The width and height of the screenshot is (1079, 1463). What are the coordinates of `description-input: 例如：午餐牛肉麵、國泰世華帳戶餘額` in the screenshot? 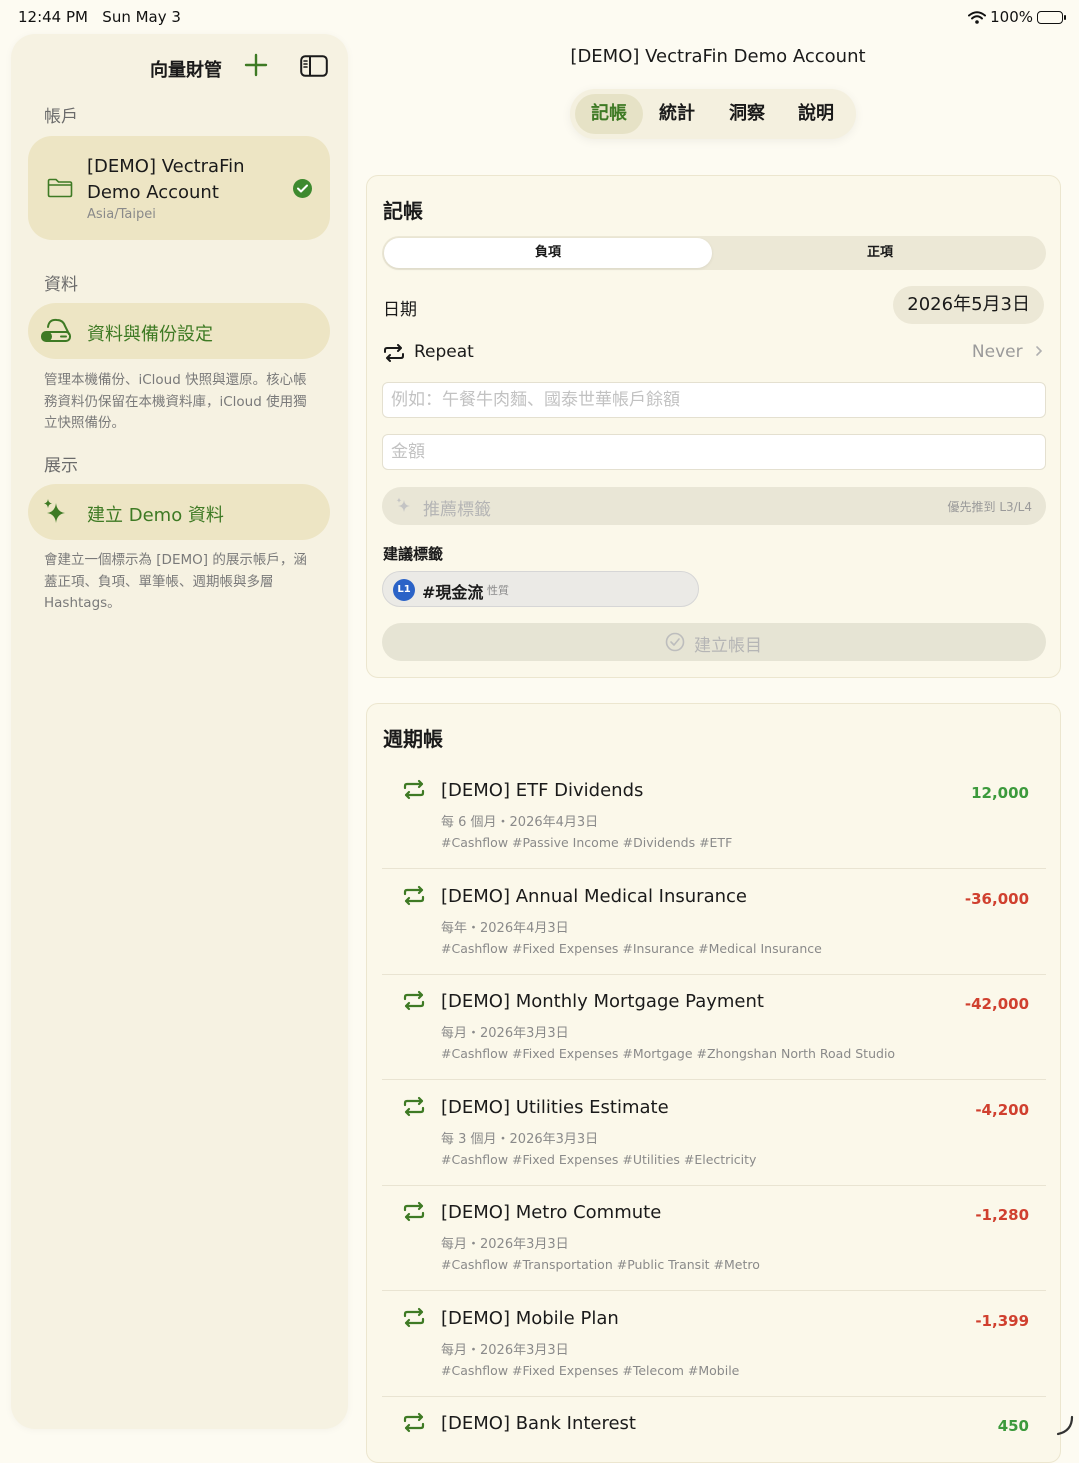 It's located at (714, 400).